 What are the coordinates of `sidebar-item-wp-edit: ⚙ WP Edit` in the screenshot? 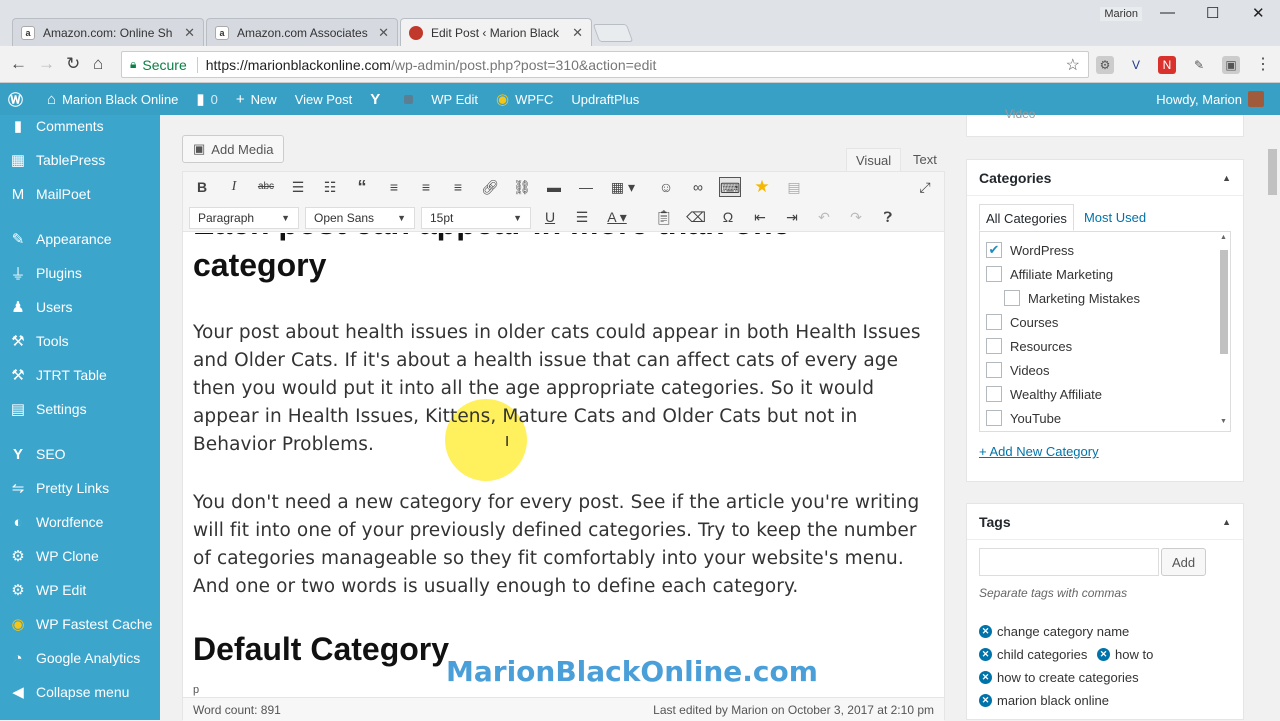 It's located at (80, 590).